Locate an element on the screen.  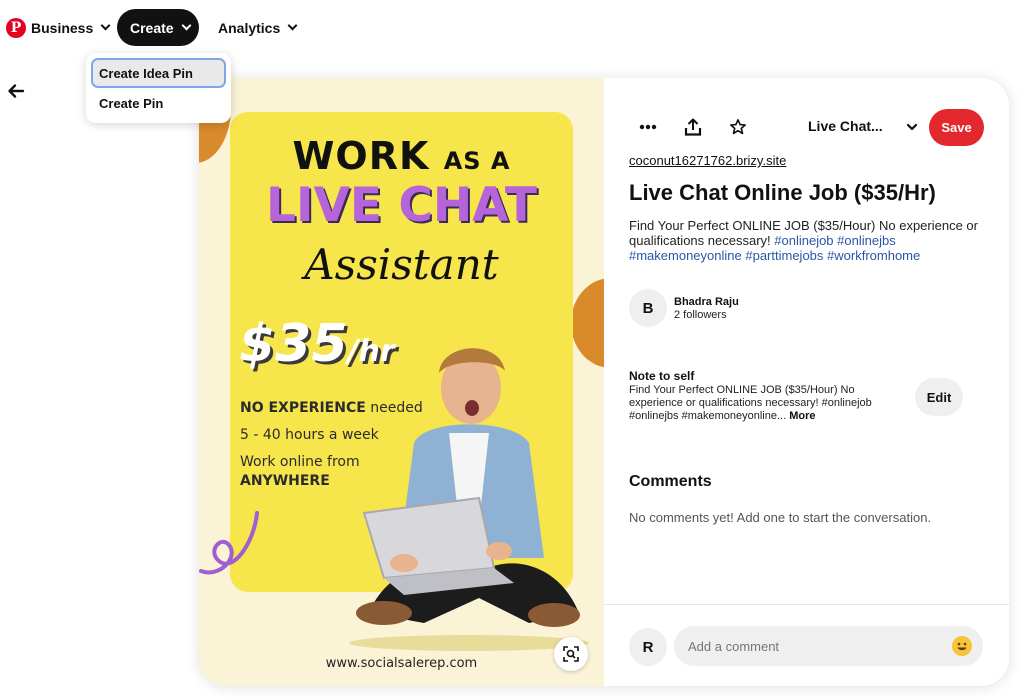
decorative-squiggle is located at coordinates (229, 543).